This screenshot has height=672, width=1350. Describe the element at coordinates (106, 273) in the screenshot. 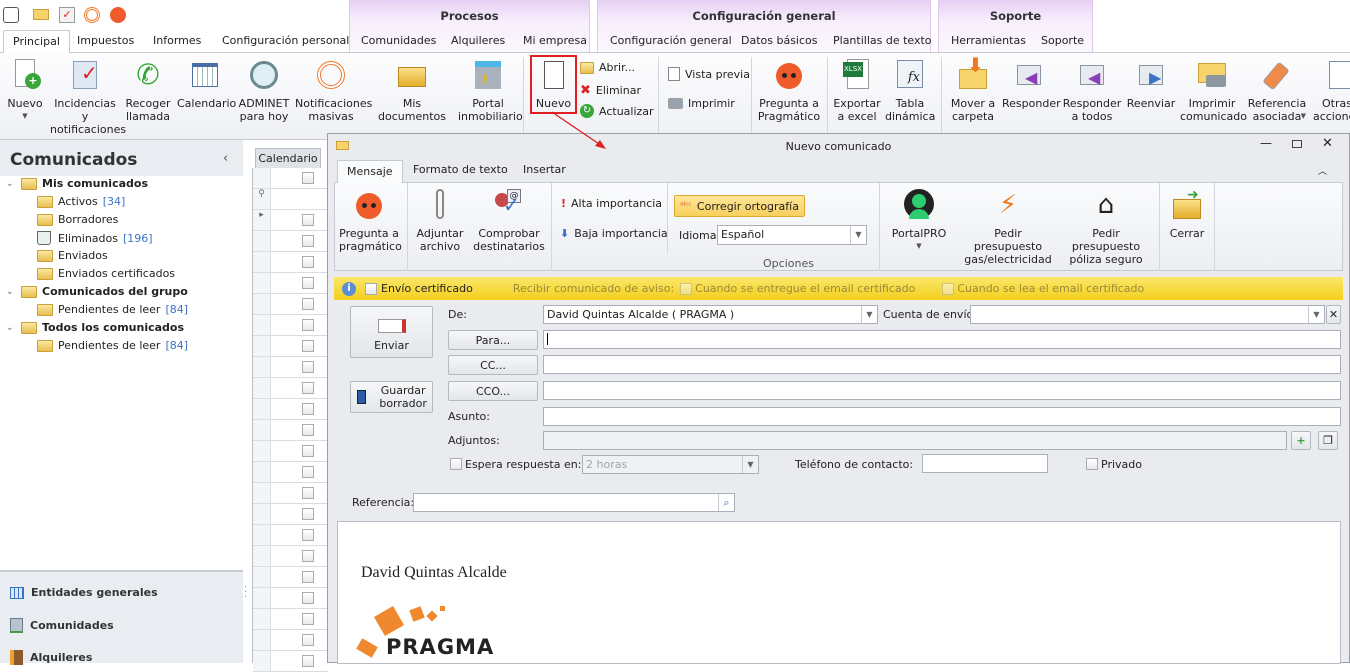

I see `tree-item-enviados-certificados: Enviados certificados` at that location.